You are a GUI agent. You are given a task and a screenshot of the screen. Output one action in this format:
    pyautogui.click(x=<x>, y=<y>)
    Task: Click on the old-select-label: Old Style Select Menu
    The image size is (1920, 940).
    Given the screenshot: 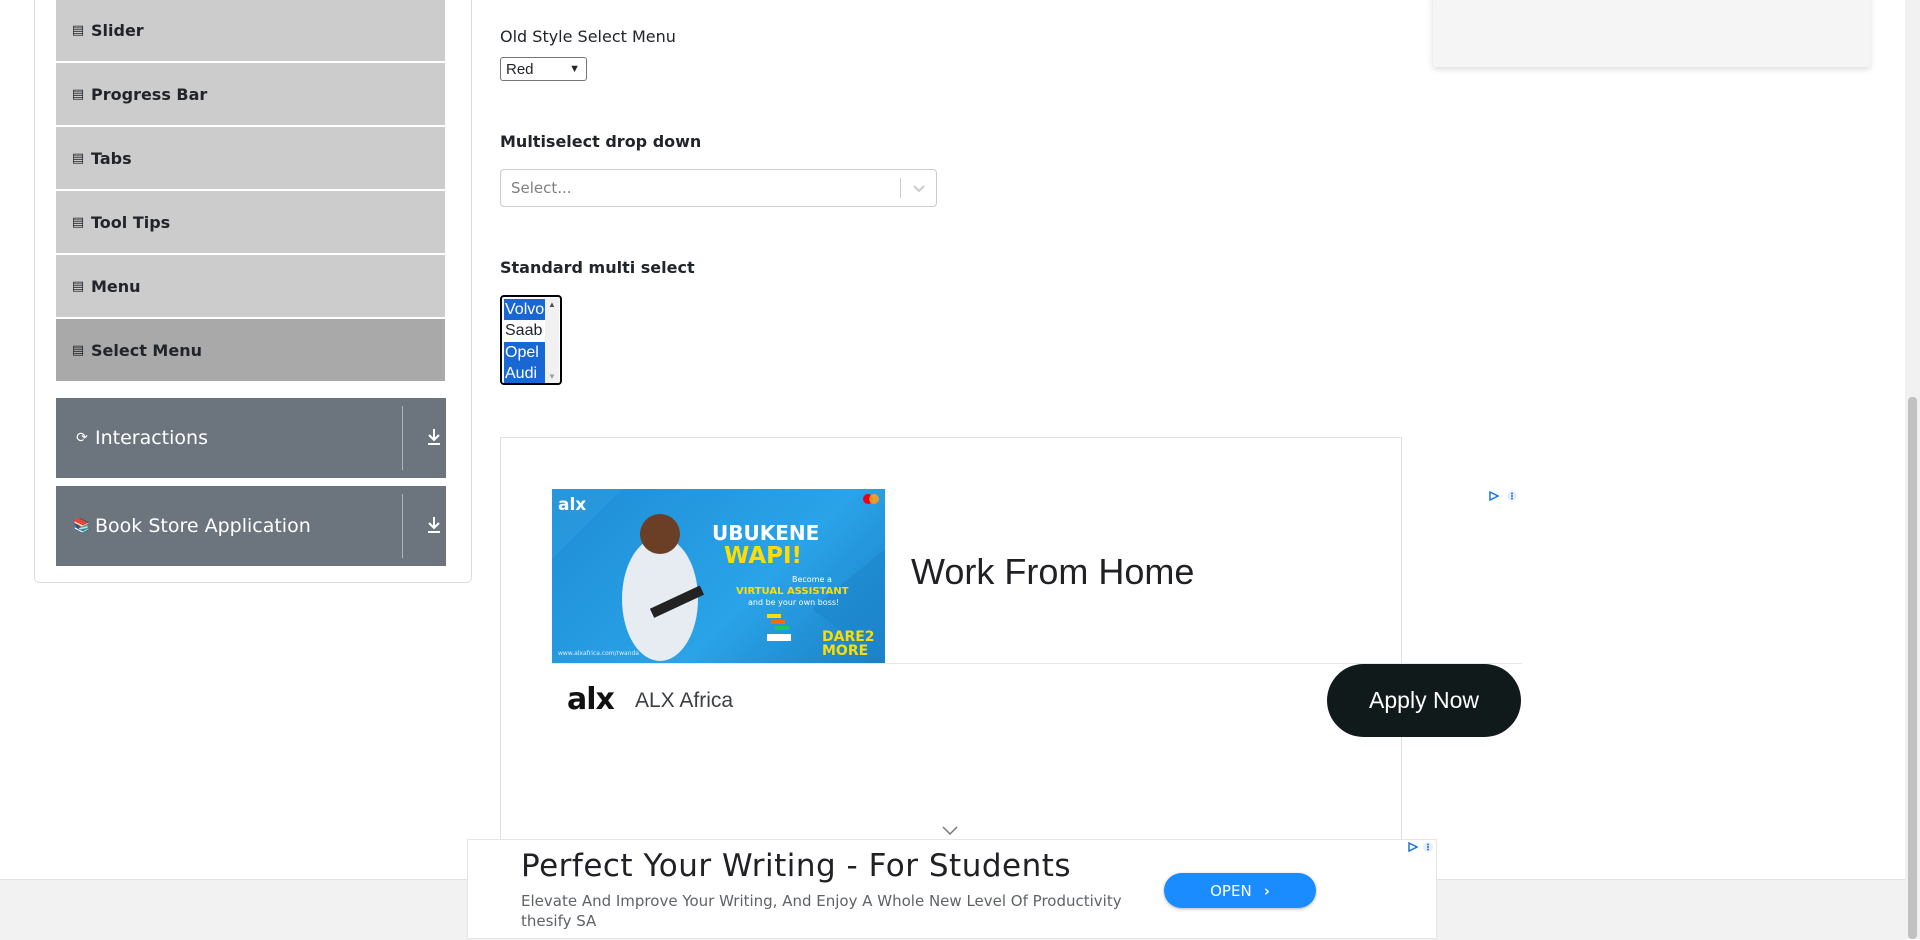 What is the action you would take?
    pyautogui.click(x=588, y=36)
    